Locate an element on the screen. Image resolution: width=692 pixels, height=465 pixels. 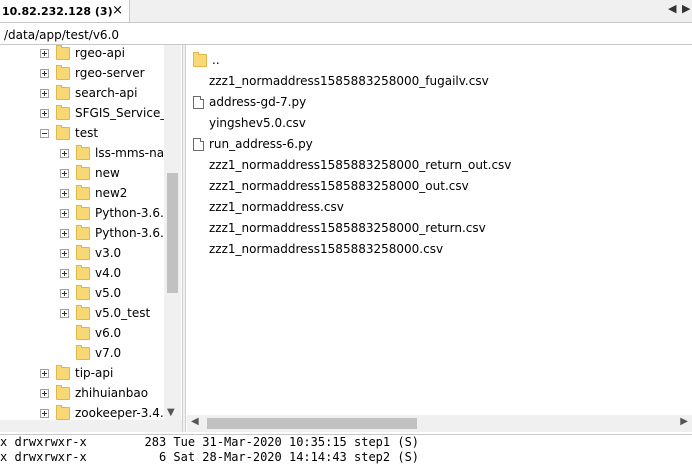
tree-item-label: search-api is located at coordinates (106, 93).